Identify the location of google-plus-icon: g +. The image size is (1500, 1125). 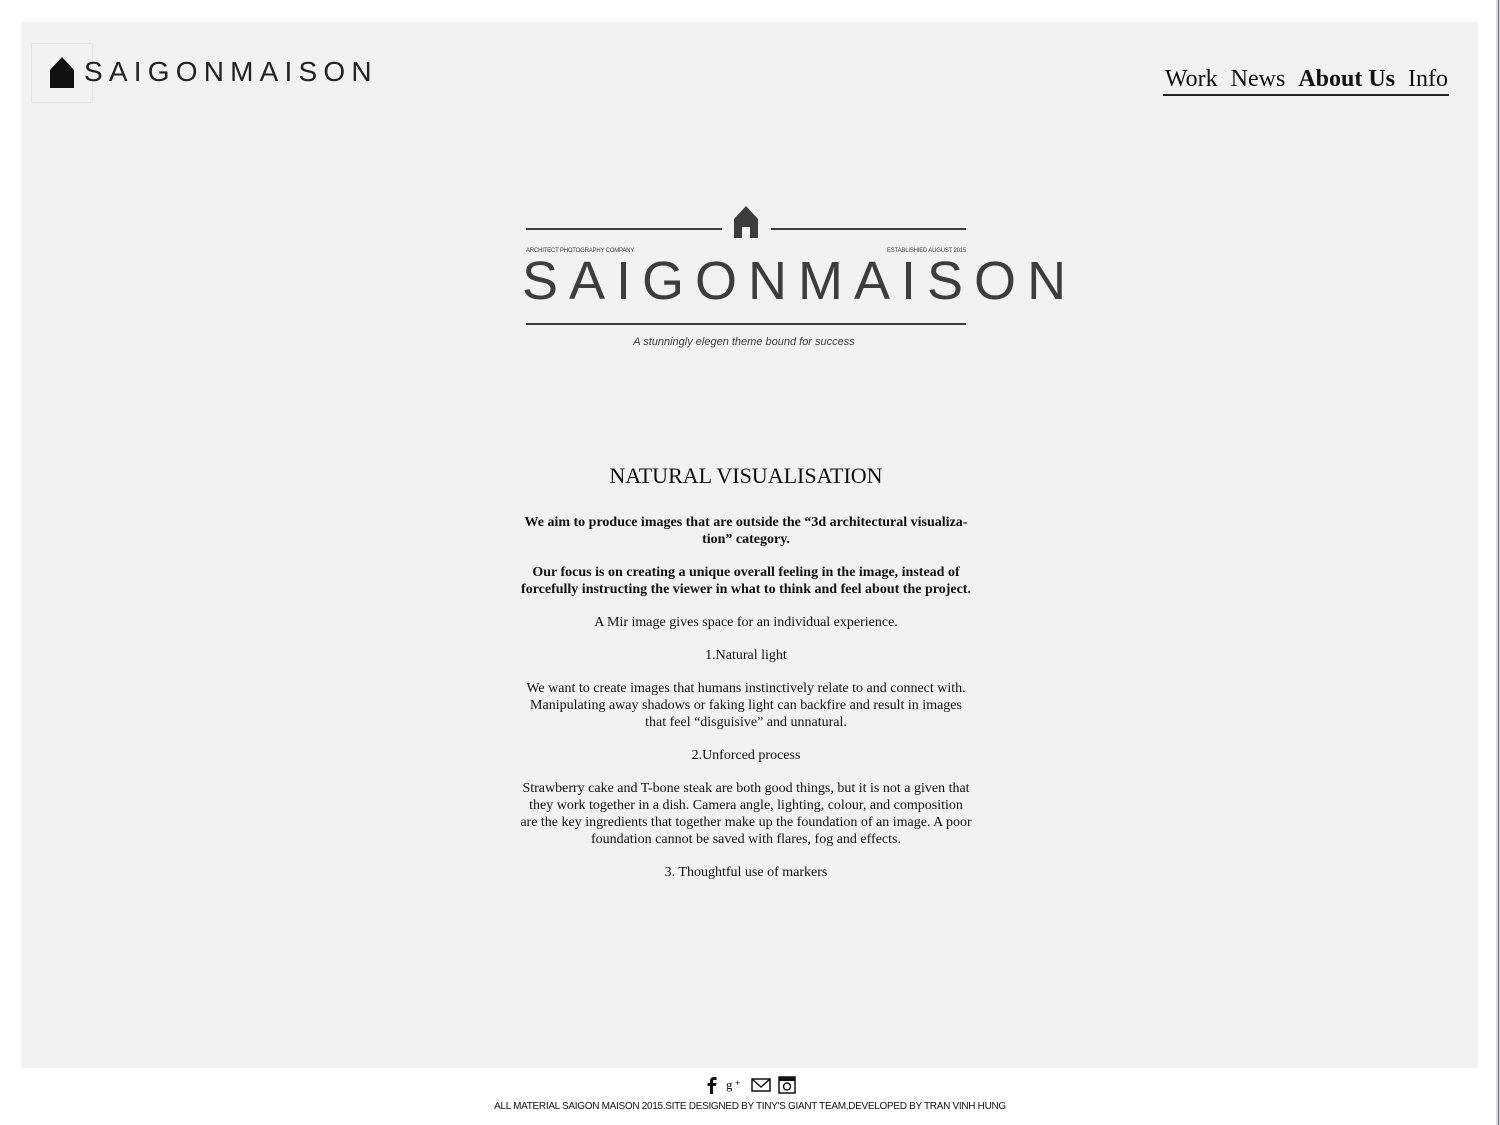
(735, 1085).